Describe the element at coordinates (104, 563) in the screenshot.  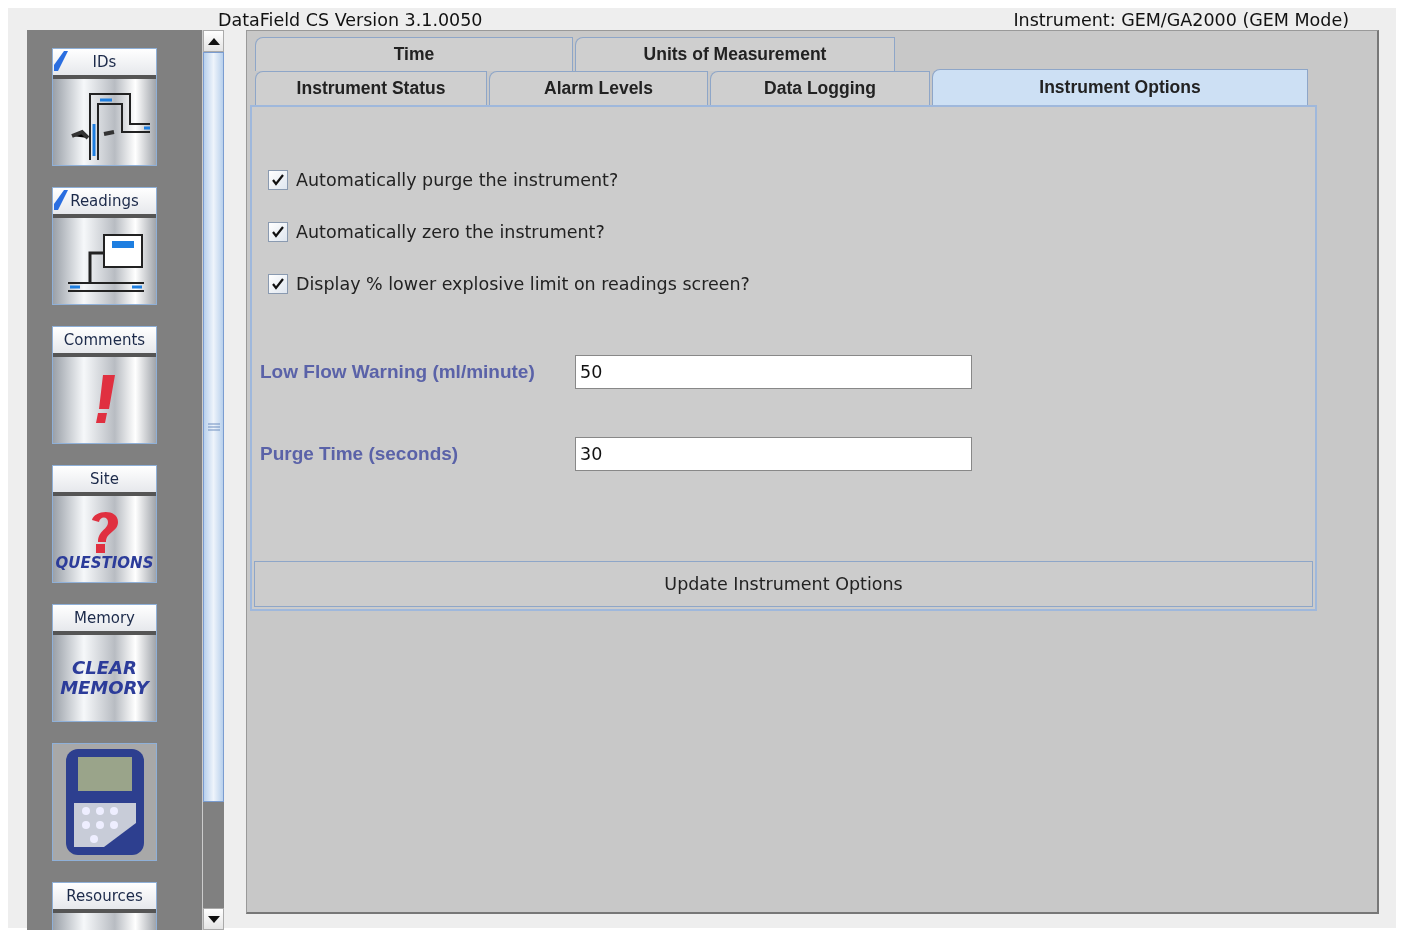
I see `tile-picture-text: QUESTIONS` at that location.